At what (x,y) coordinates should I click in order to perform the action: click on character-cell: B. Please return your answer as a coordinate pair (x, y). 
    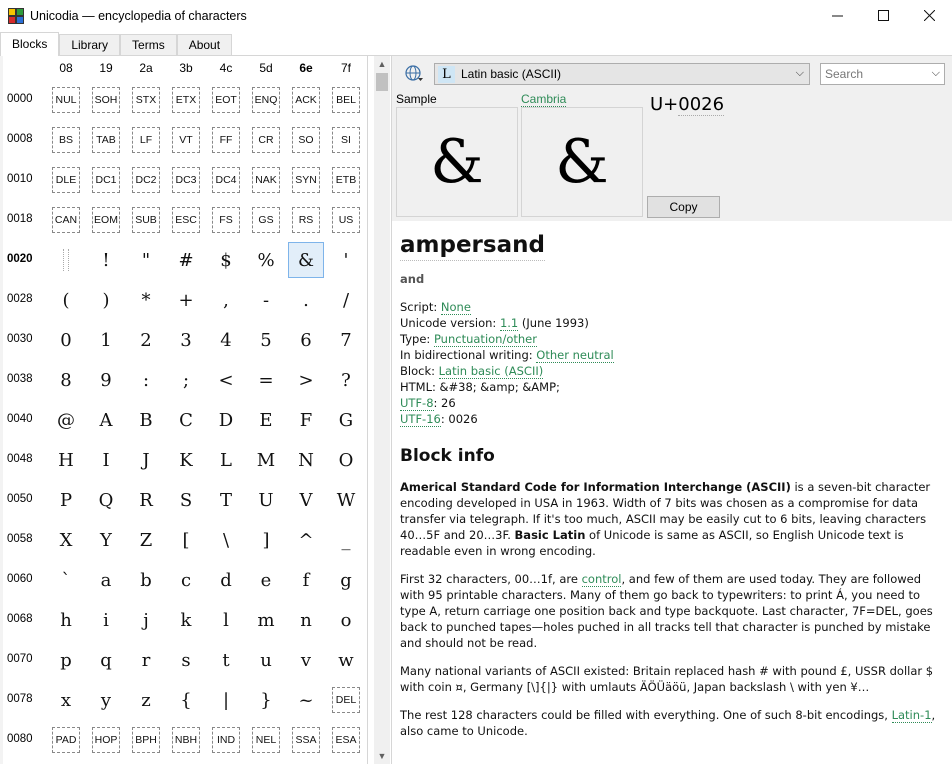
    Looking at the image, I should click on (146, 420).